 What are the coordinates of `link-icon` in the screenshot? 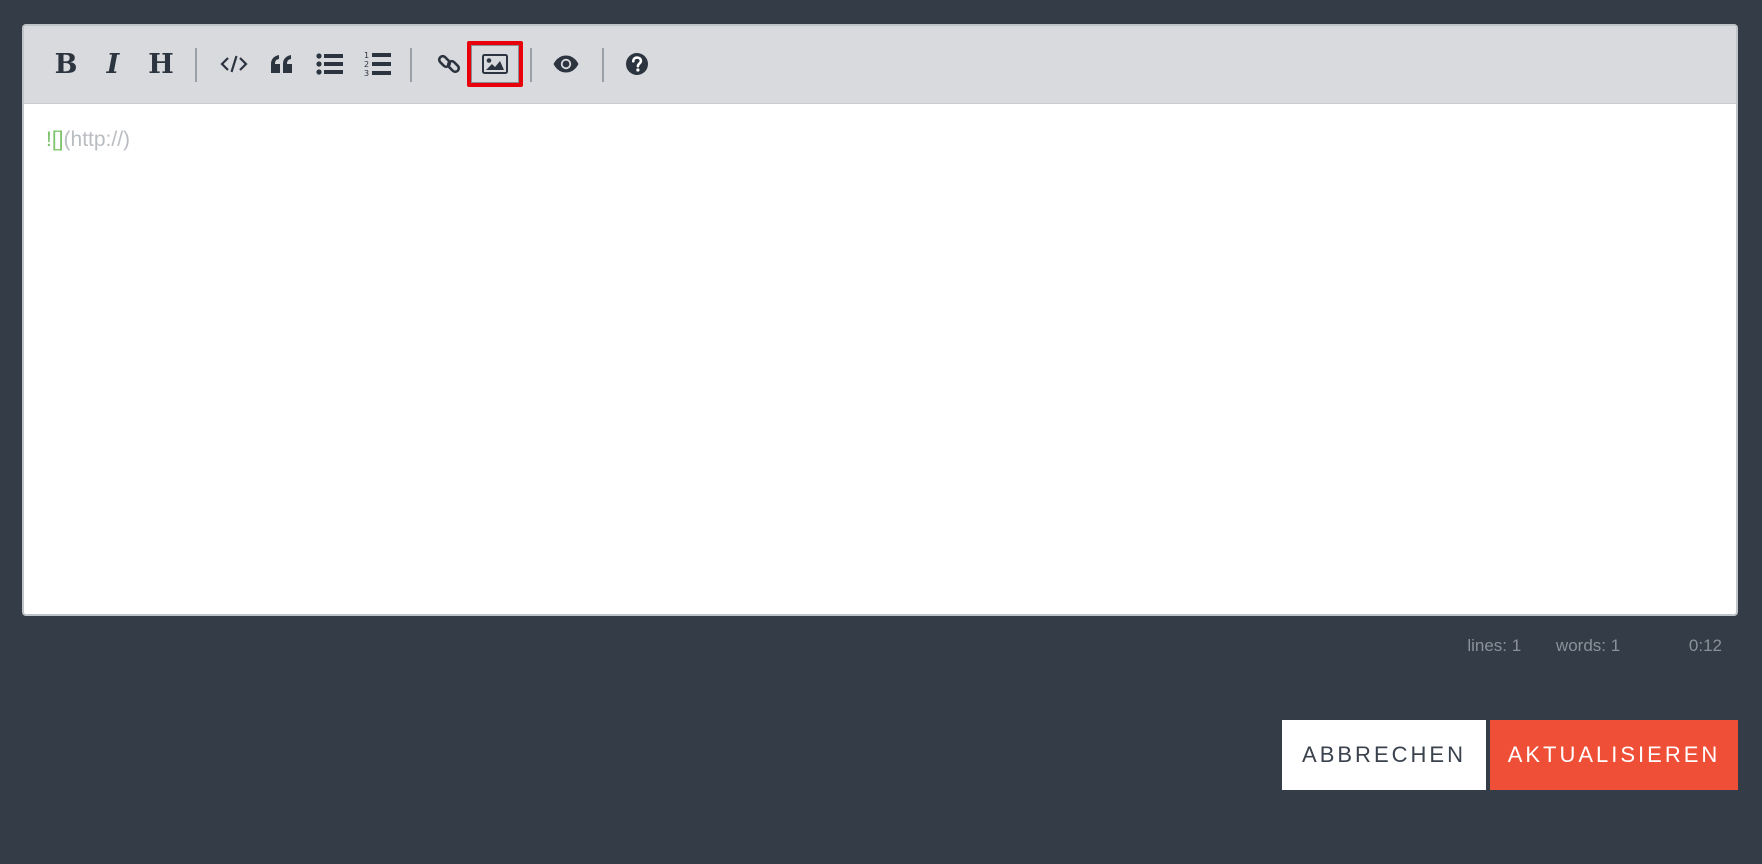 It's located at (449, 64).